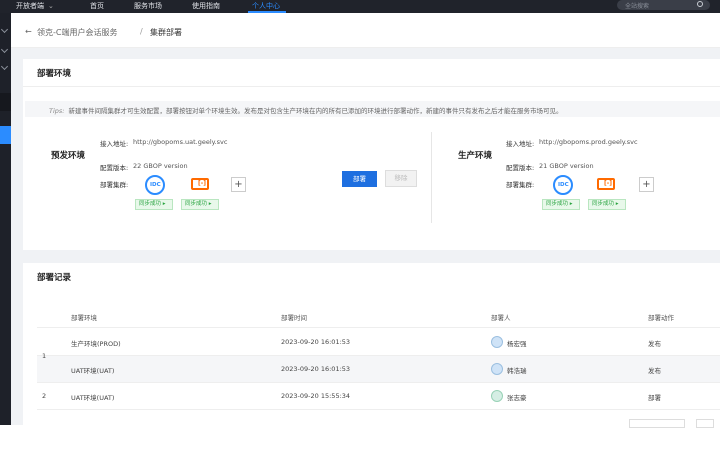 Image resolution: width=720 pixels, height=450 pixels. I want to click on tips-label: Tips:, so click(57, 111).